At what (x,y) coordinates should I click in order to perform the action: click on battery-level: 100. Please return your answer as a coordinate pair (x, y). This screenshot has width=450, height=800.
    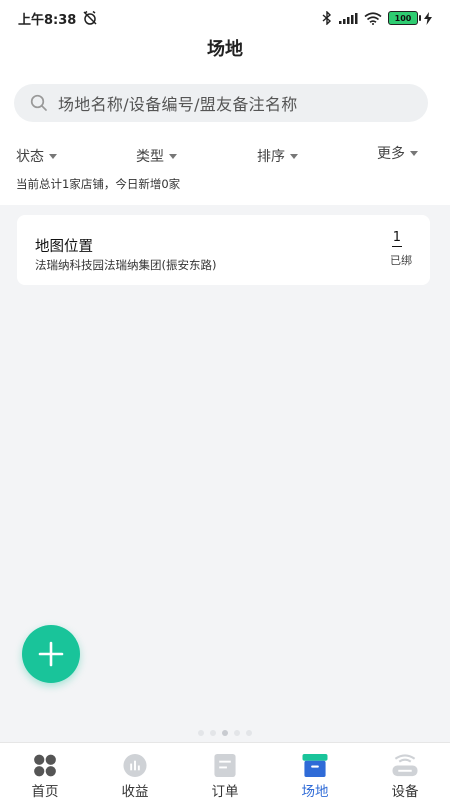
    Looking at the image, I should click on (403, 18).